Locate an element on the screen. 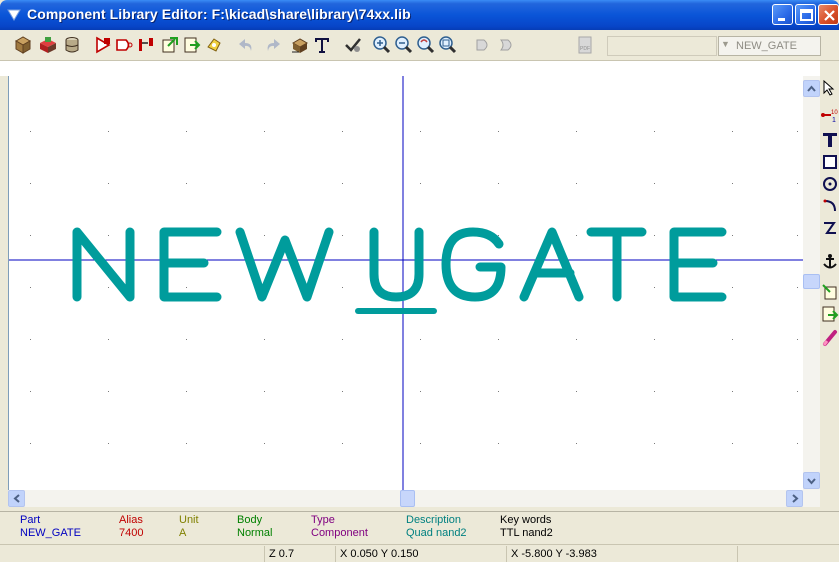 The image size is (839, 562). minimize-button is located at coordinates (782, 14).